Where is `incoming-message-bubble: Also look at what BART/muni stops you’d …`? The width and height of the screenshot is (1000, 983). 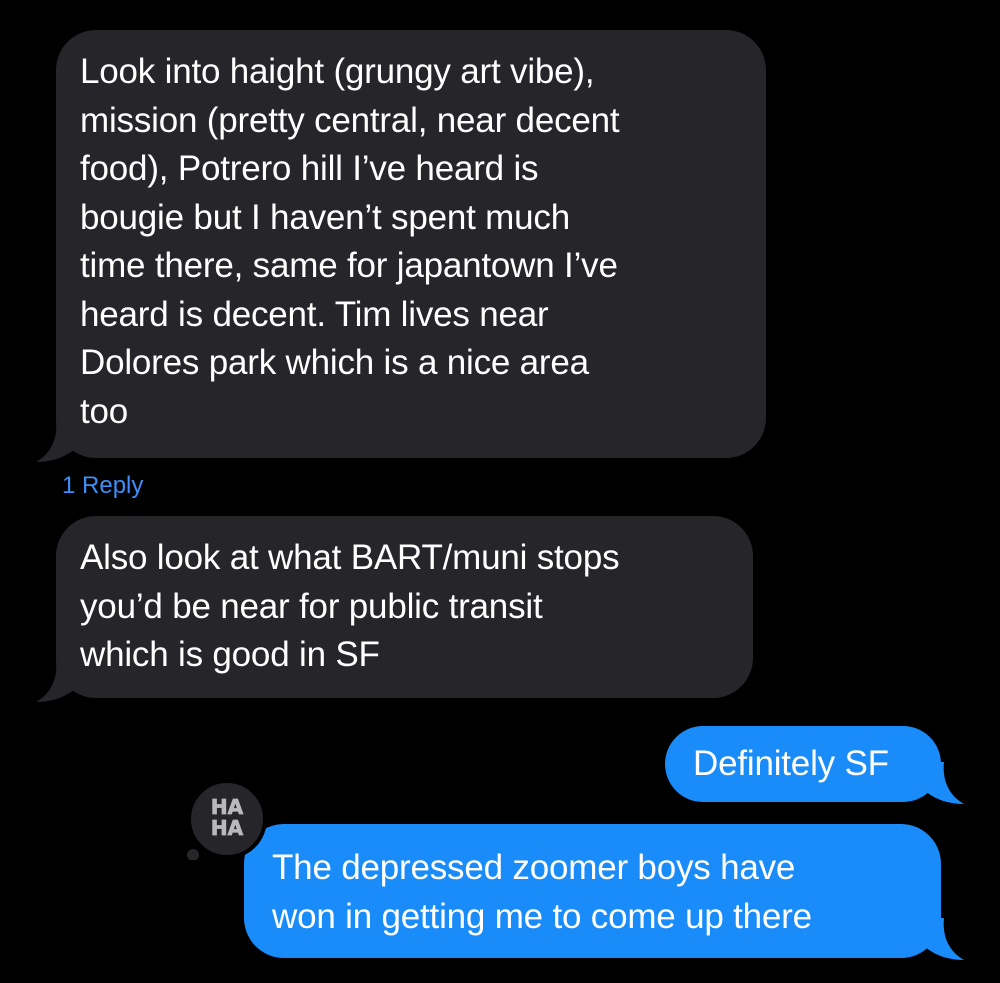 incoming-message-bubble: Also look at what BART/muni stops you’d … is located at coordinates (404, 607).